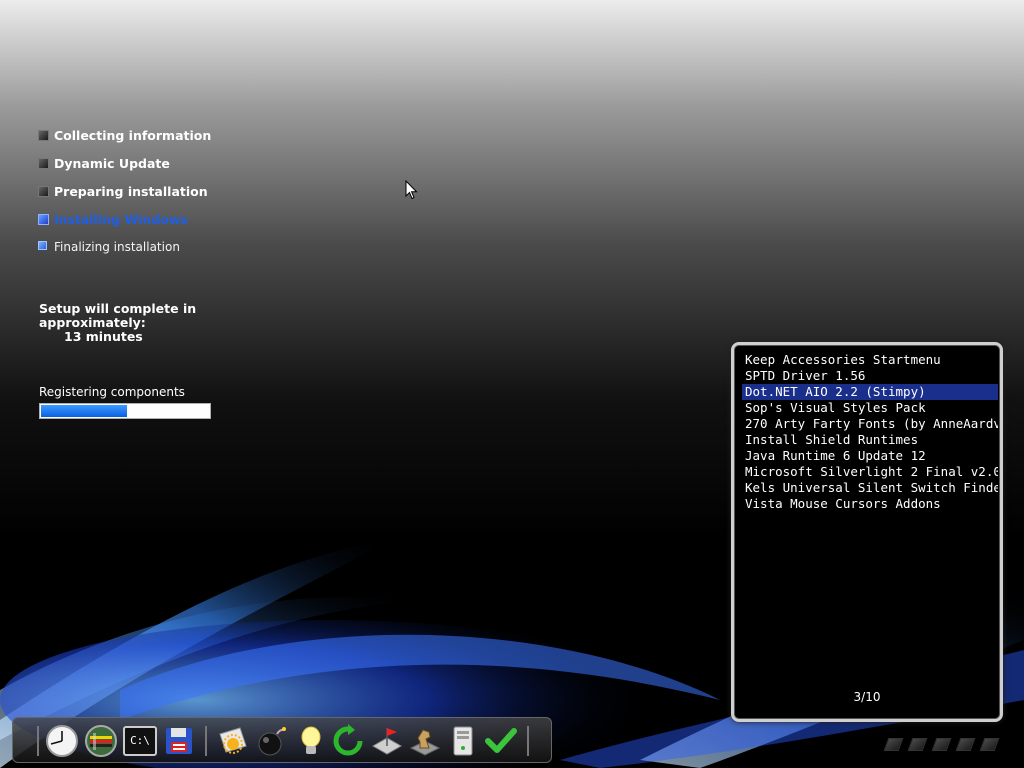 Image resolution: width=1024 pixels, height=768 pixels. I want to click on lightbulb-icon, so click(311, 741).